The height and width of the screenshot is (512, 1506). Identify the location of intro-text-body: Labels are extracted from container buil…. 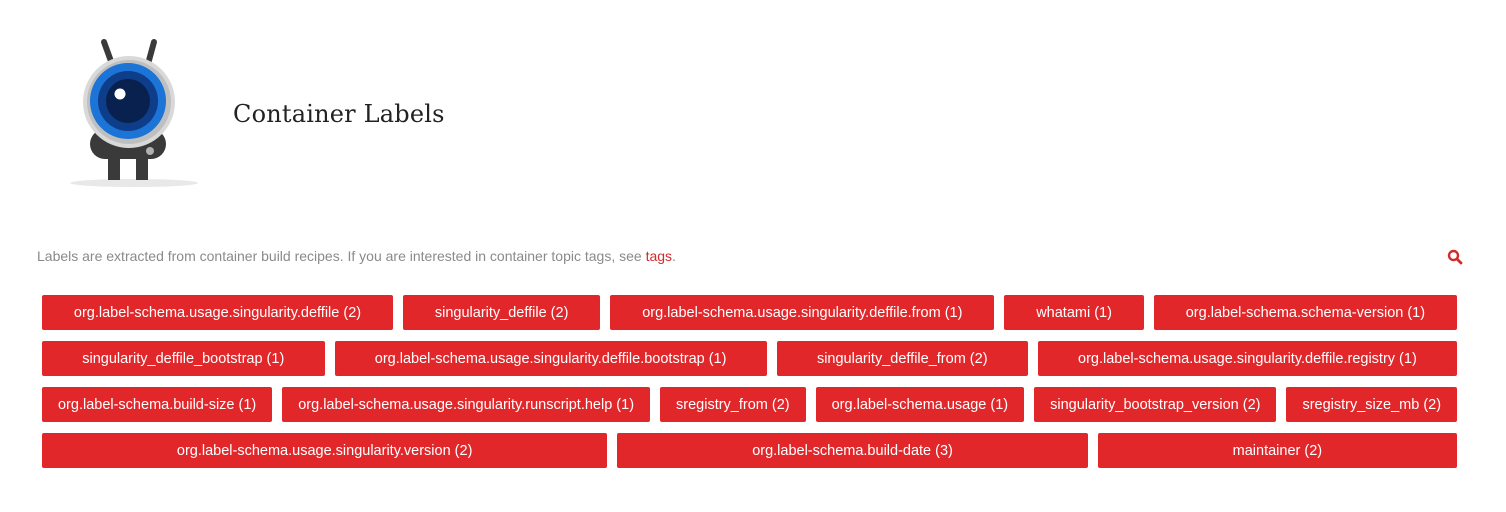
(341, 256).